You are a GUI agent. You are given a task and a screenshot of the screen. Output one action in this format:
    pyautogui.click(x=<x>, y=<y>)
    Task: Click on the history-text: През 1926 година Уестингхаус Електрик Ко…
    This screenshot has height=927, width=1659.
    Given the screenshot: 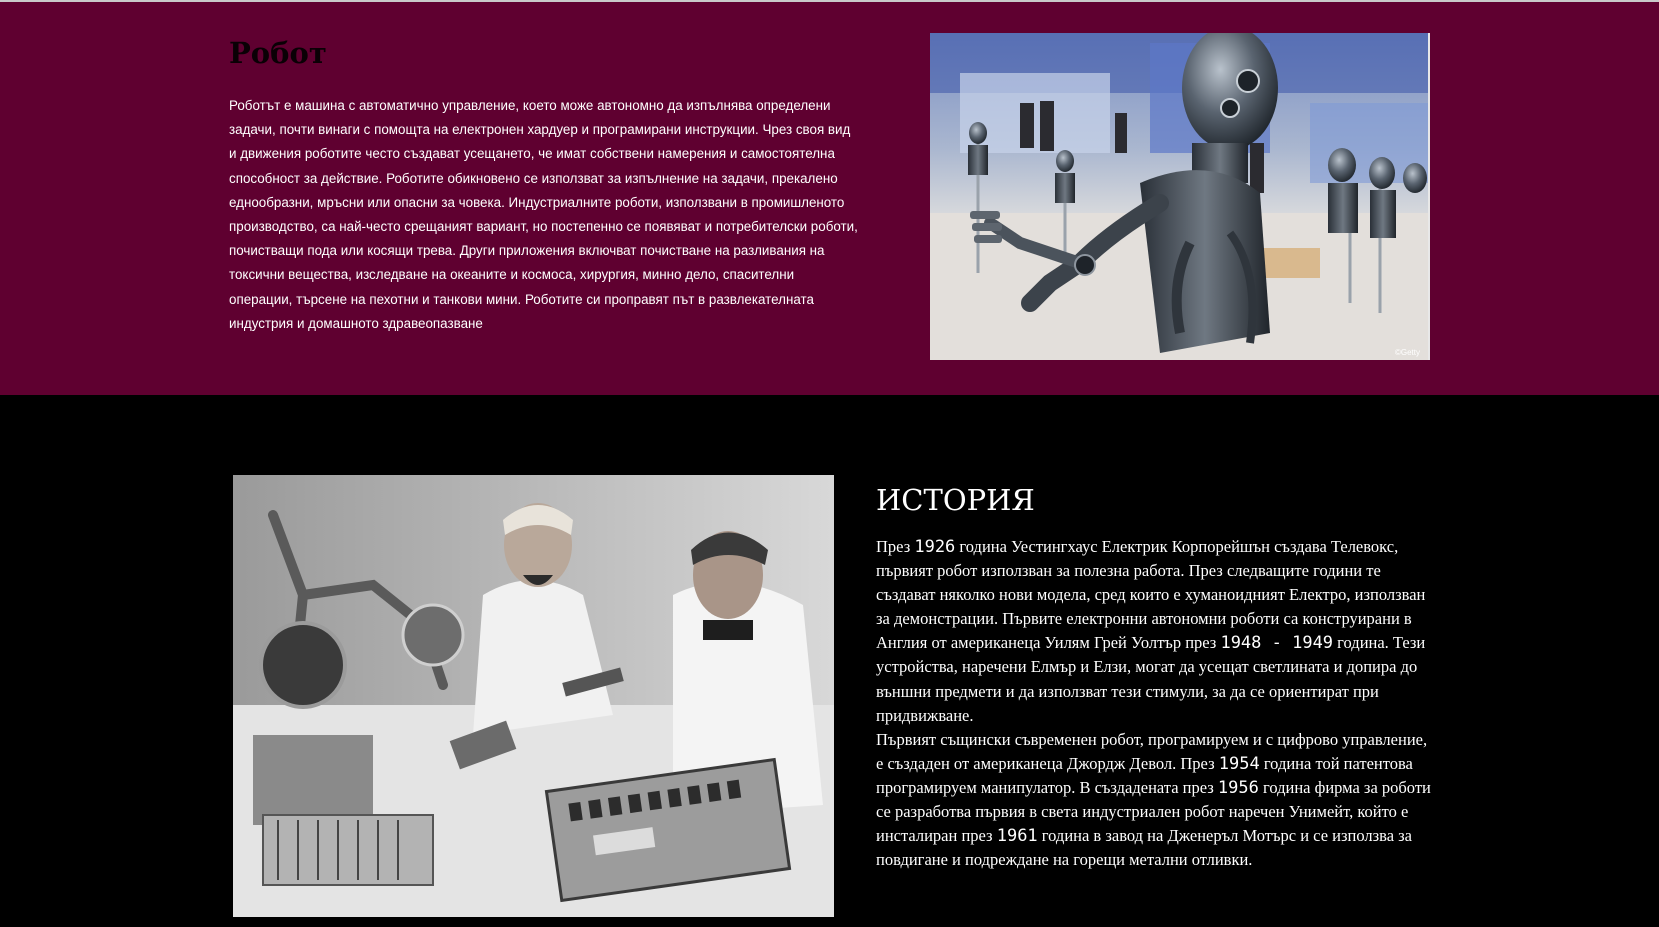 What is the action you would take?
    pyautogui.click(x=1156, y=703)
    